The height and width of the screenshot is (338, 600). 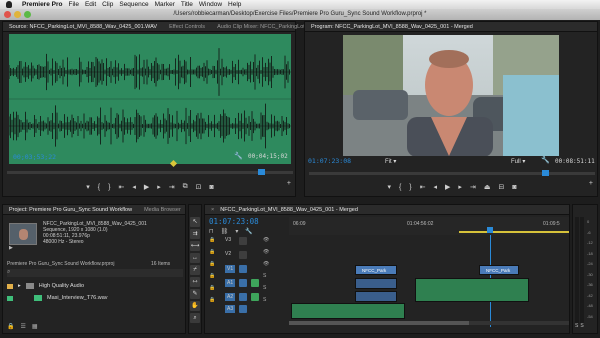 What do you see at coordinates (133, 4) in the screenshot?
I see `menu-sequence: Sequence` at bounding box center [133, 4].